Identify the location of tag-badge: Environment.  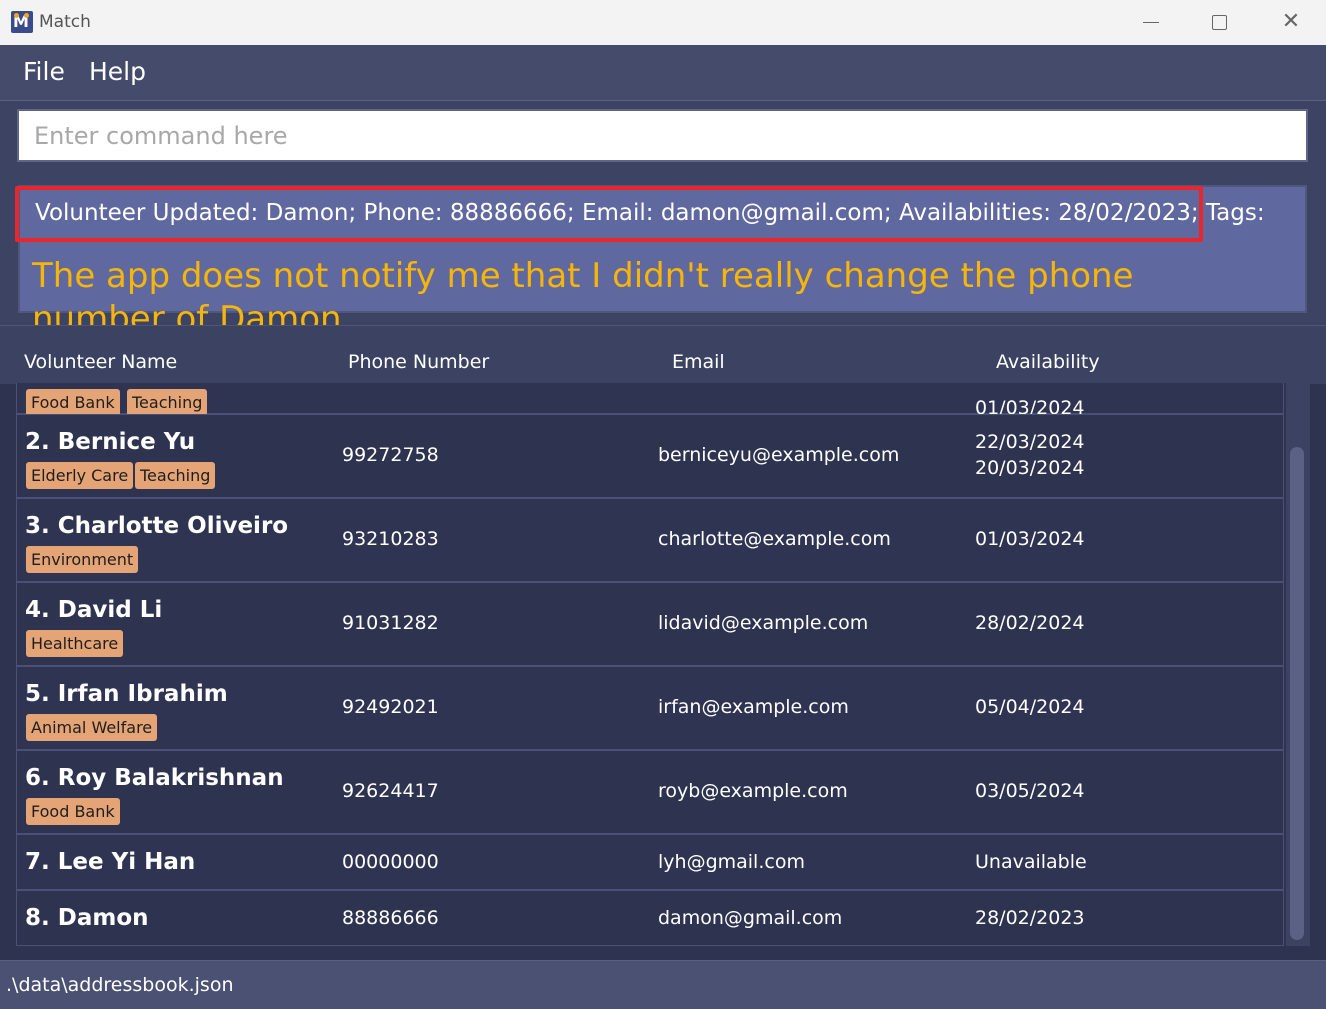
(82, 559).